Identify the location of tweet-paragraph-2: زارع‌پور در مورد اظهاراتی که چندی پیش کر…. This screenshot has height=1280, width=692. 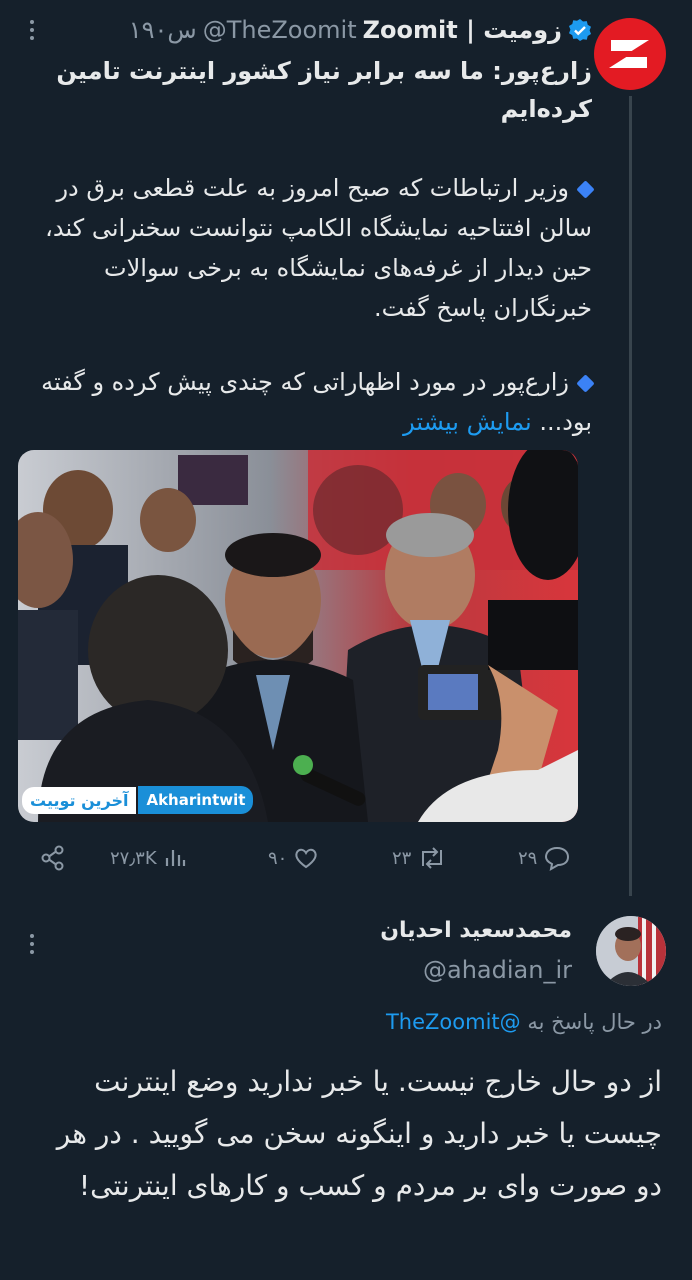
(308, 402).